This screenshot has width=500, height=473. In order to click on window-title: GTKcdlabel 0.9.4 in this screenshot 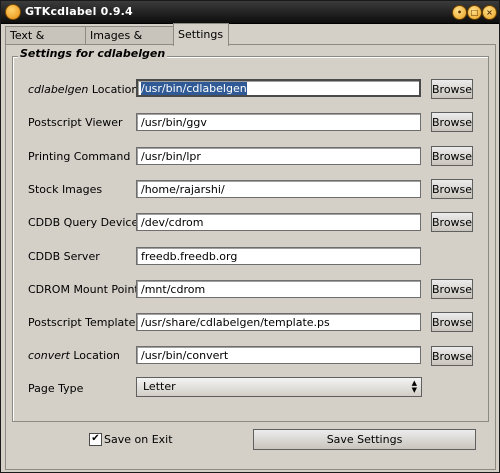, I will do `click(79, 11)`.